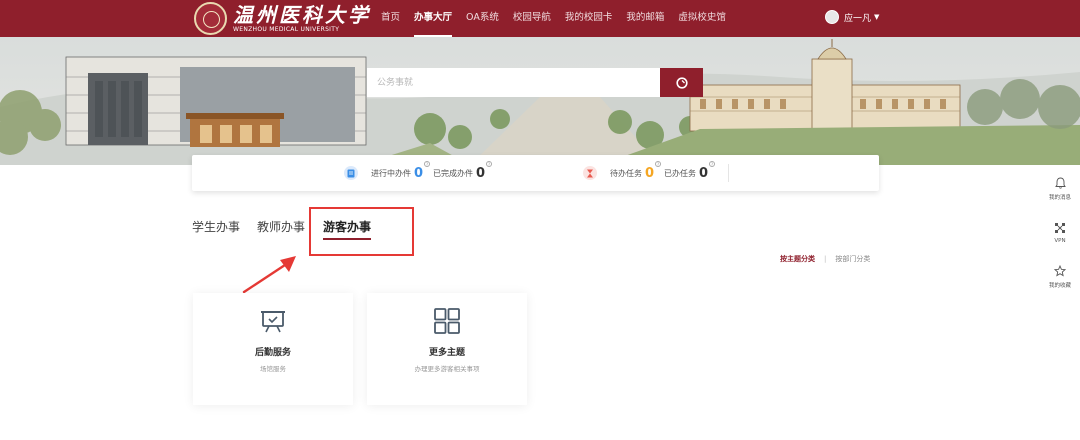 This screenshot has width=1080, height=440. Describe the element at coordinates (351, 173) in the screenshot. I see `document-icon` at that location.